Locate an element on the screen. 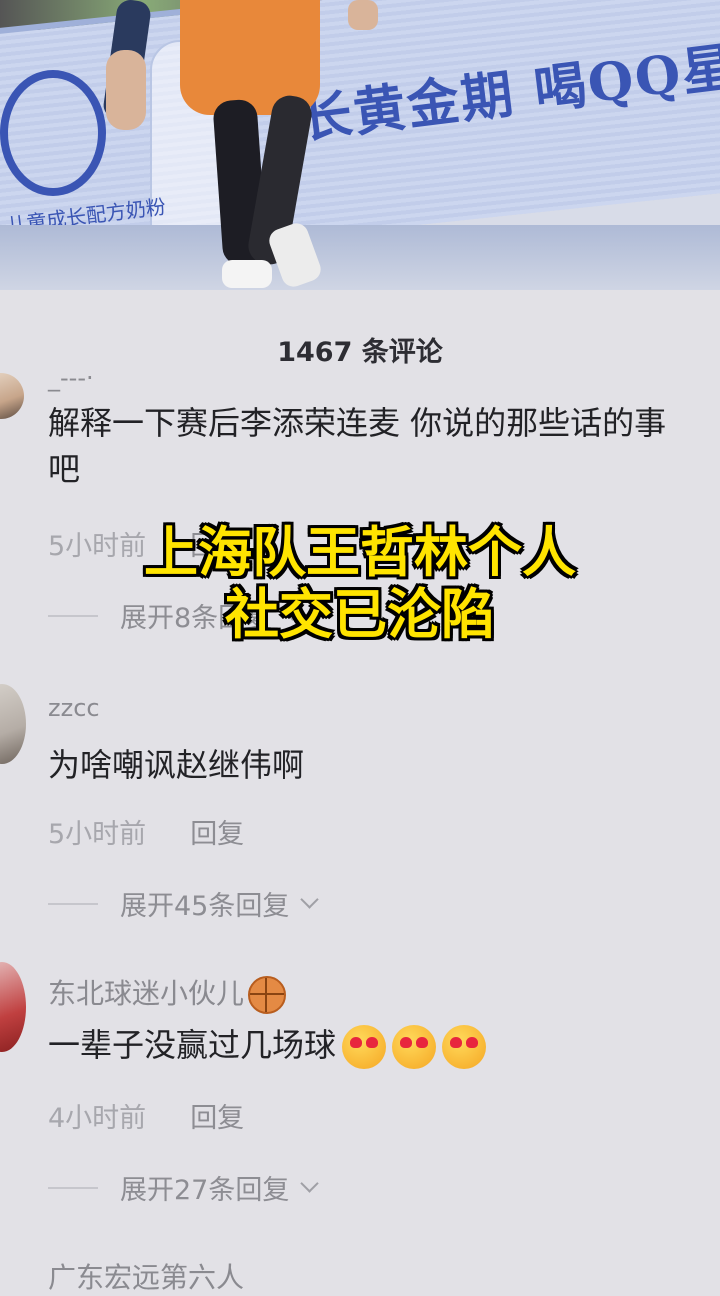 This screenshot has width=720, height=1296. comment-username: _---· is located at coordinates (71, 378).